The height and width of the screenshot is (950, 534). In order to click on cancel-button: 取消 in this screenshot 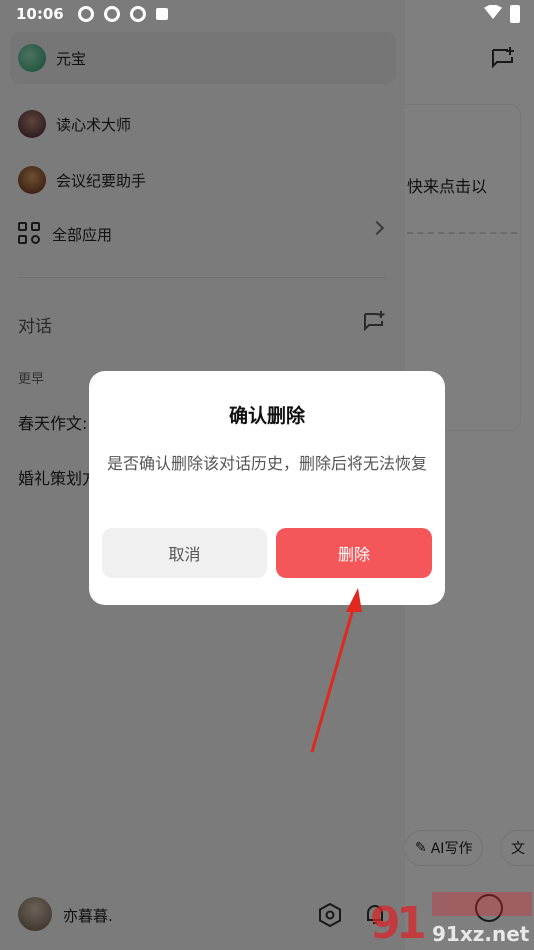, I will do `click(184, 553)`.